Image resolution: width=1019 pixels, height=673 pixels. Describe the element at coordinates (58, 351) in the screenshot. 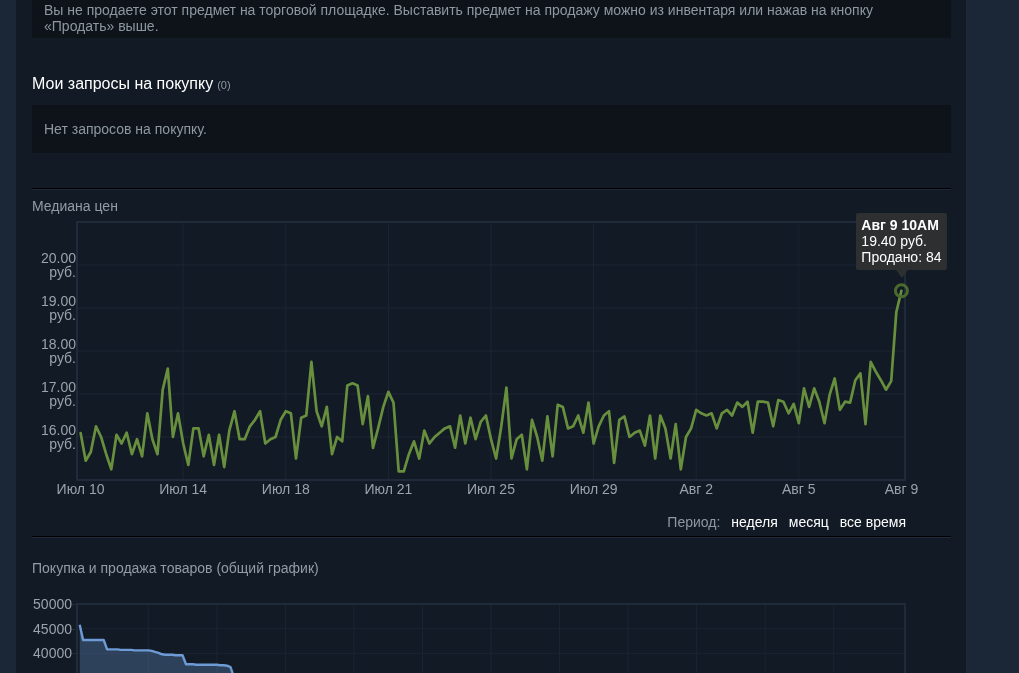

I see `y-axis-label: 18.00 руб.` at that location.